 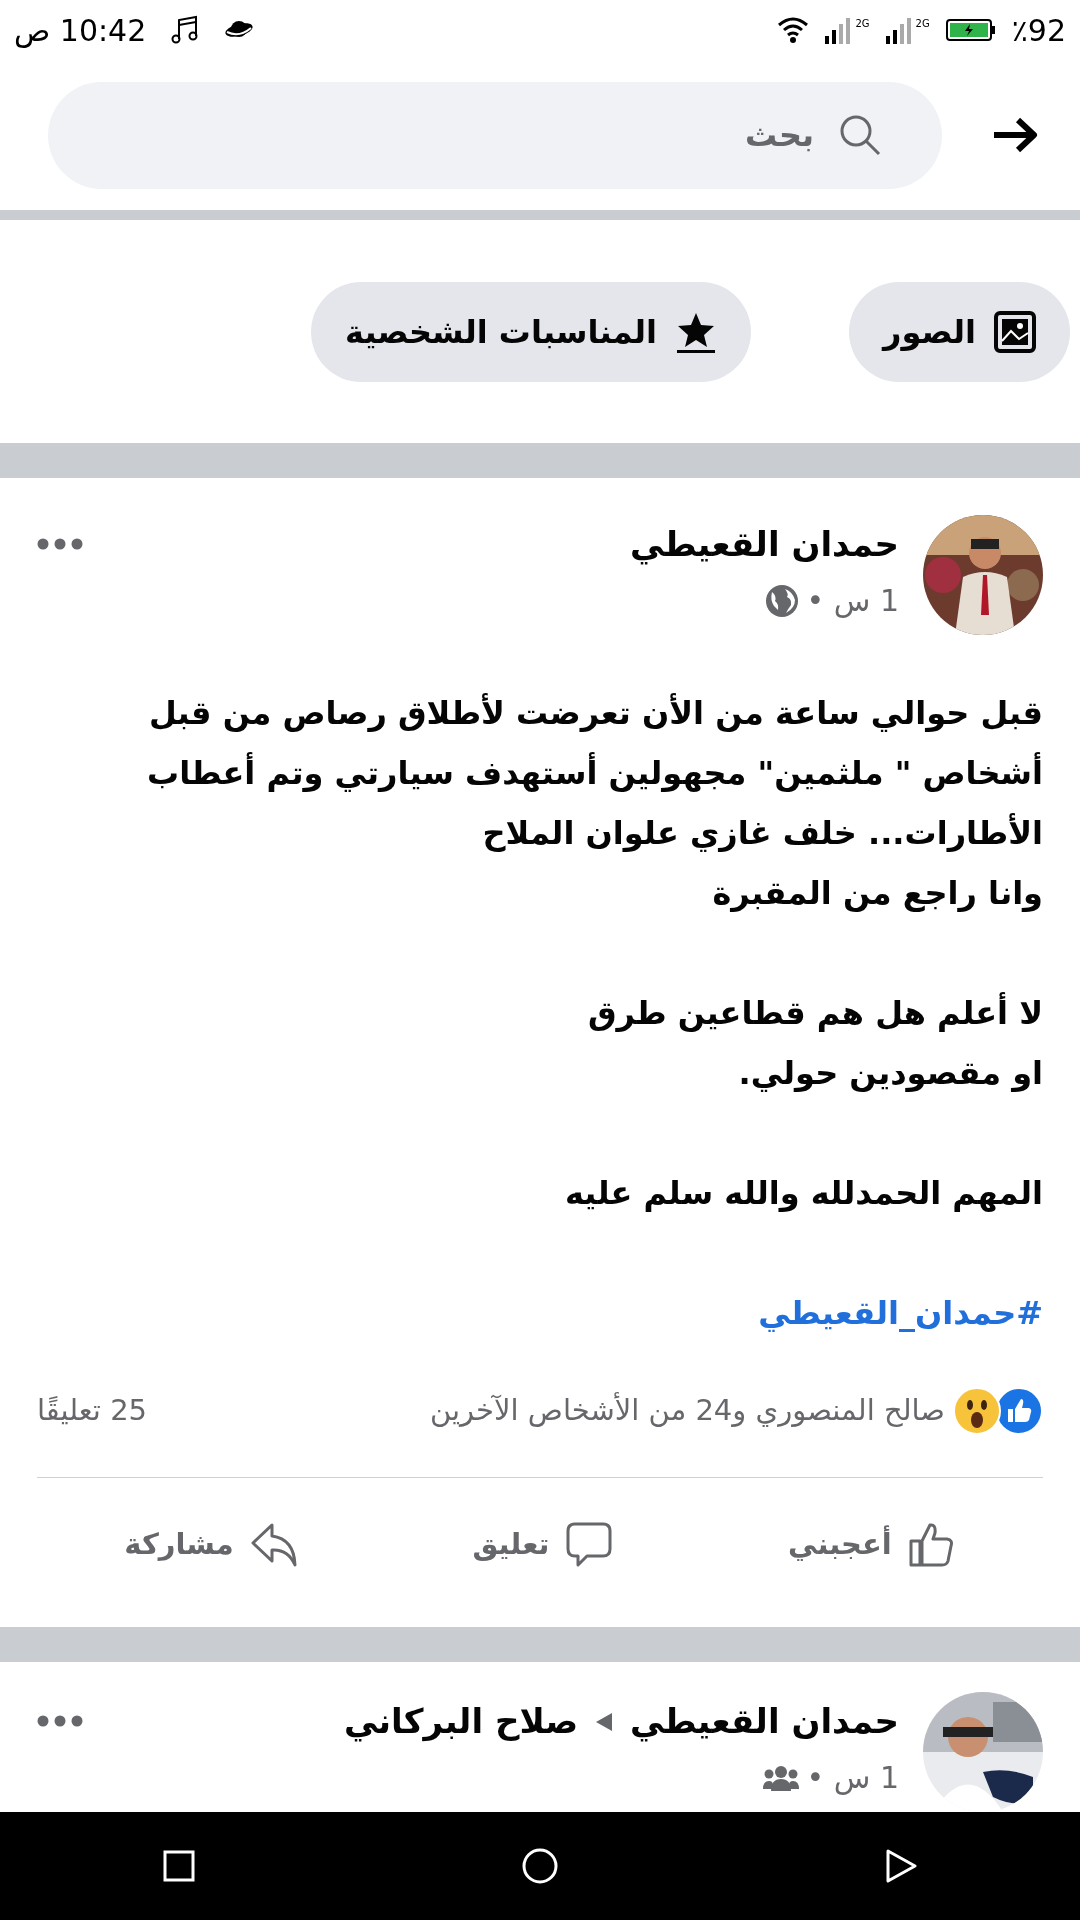 I want to click on photos-chip: الصور, so click(x=959, y=331).